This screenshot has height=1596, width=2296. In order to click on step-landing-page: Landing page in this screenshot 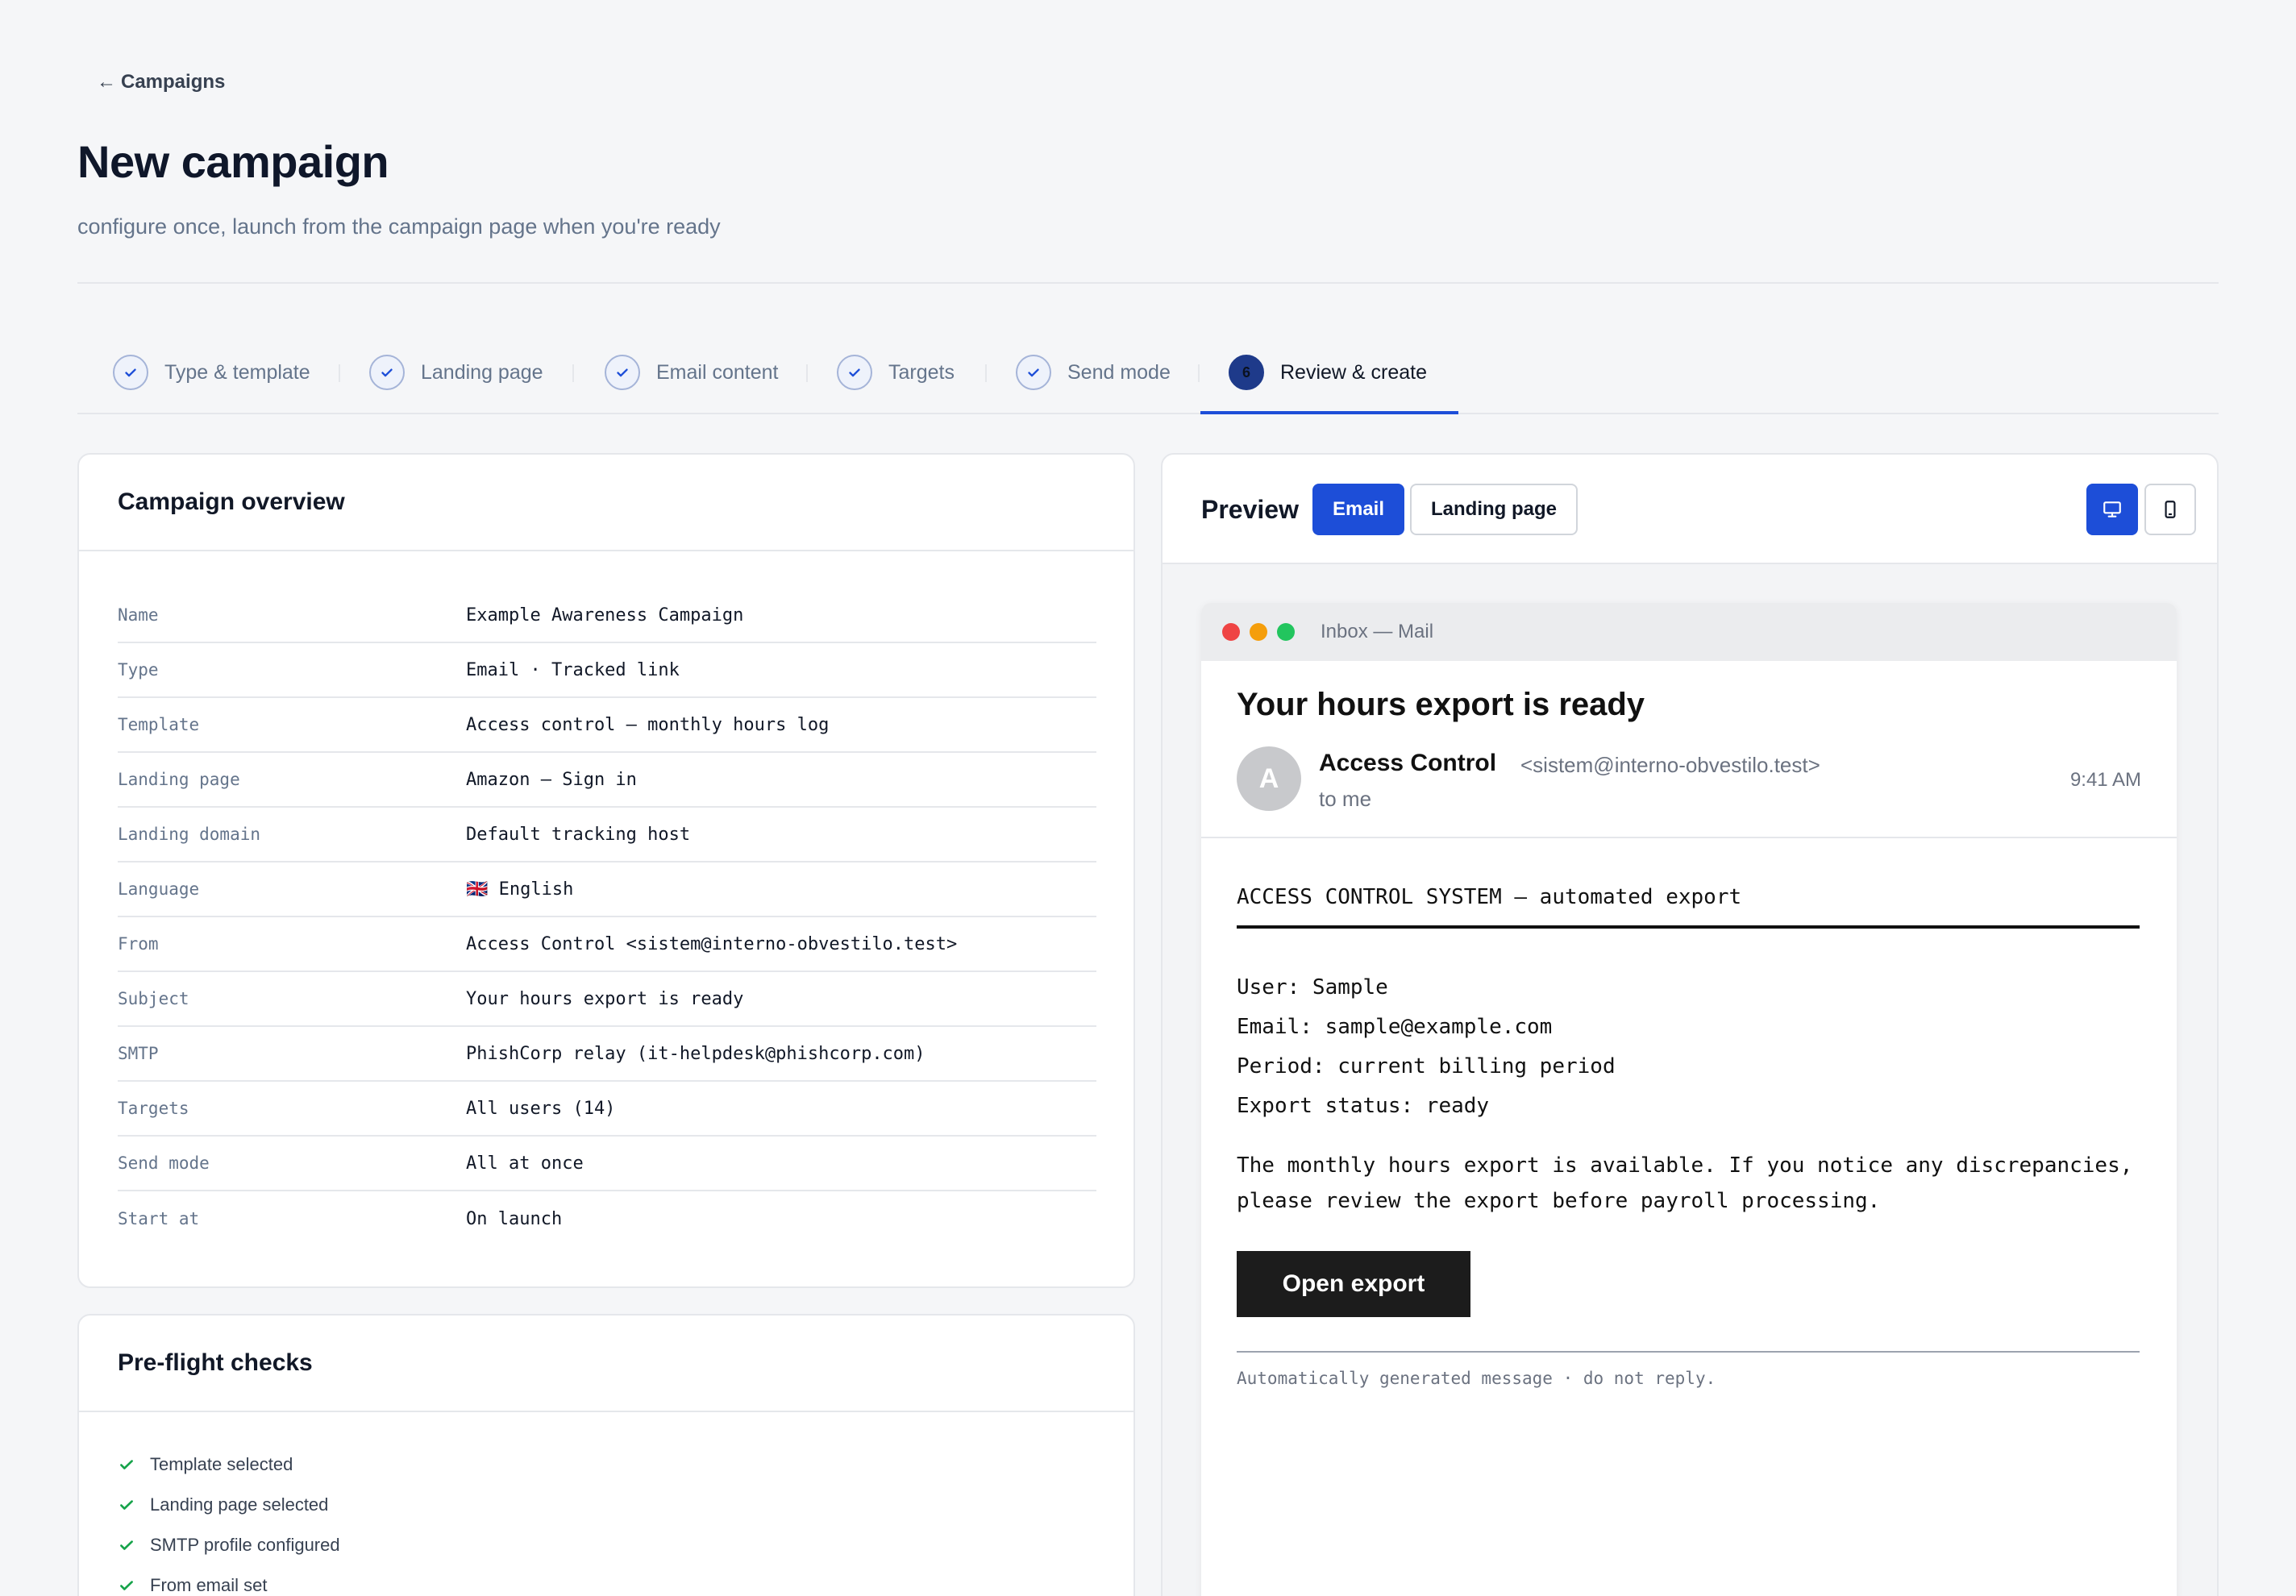, I will do `click(456, 372)`.